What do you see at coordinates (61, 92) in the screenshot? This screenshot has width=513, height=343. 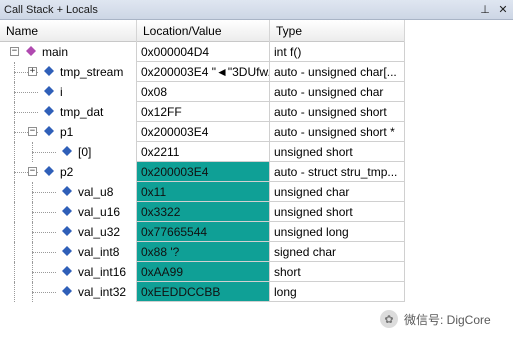 I see `variable-name: i` at bounding box center [61, 92].